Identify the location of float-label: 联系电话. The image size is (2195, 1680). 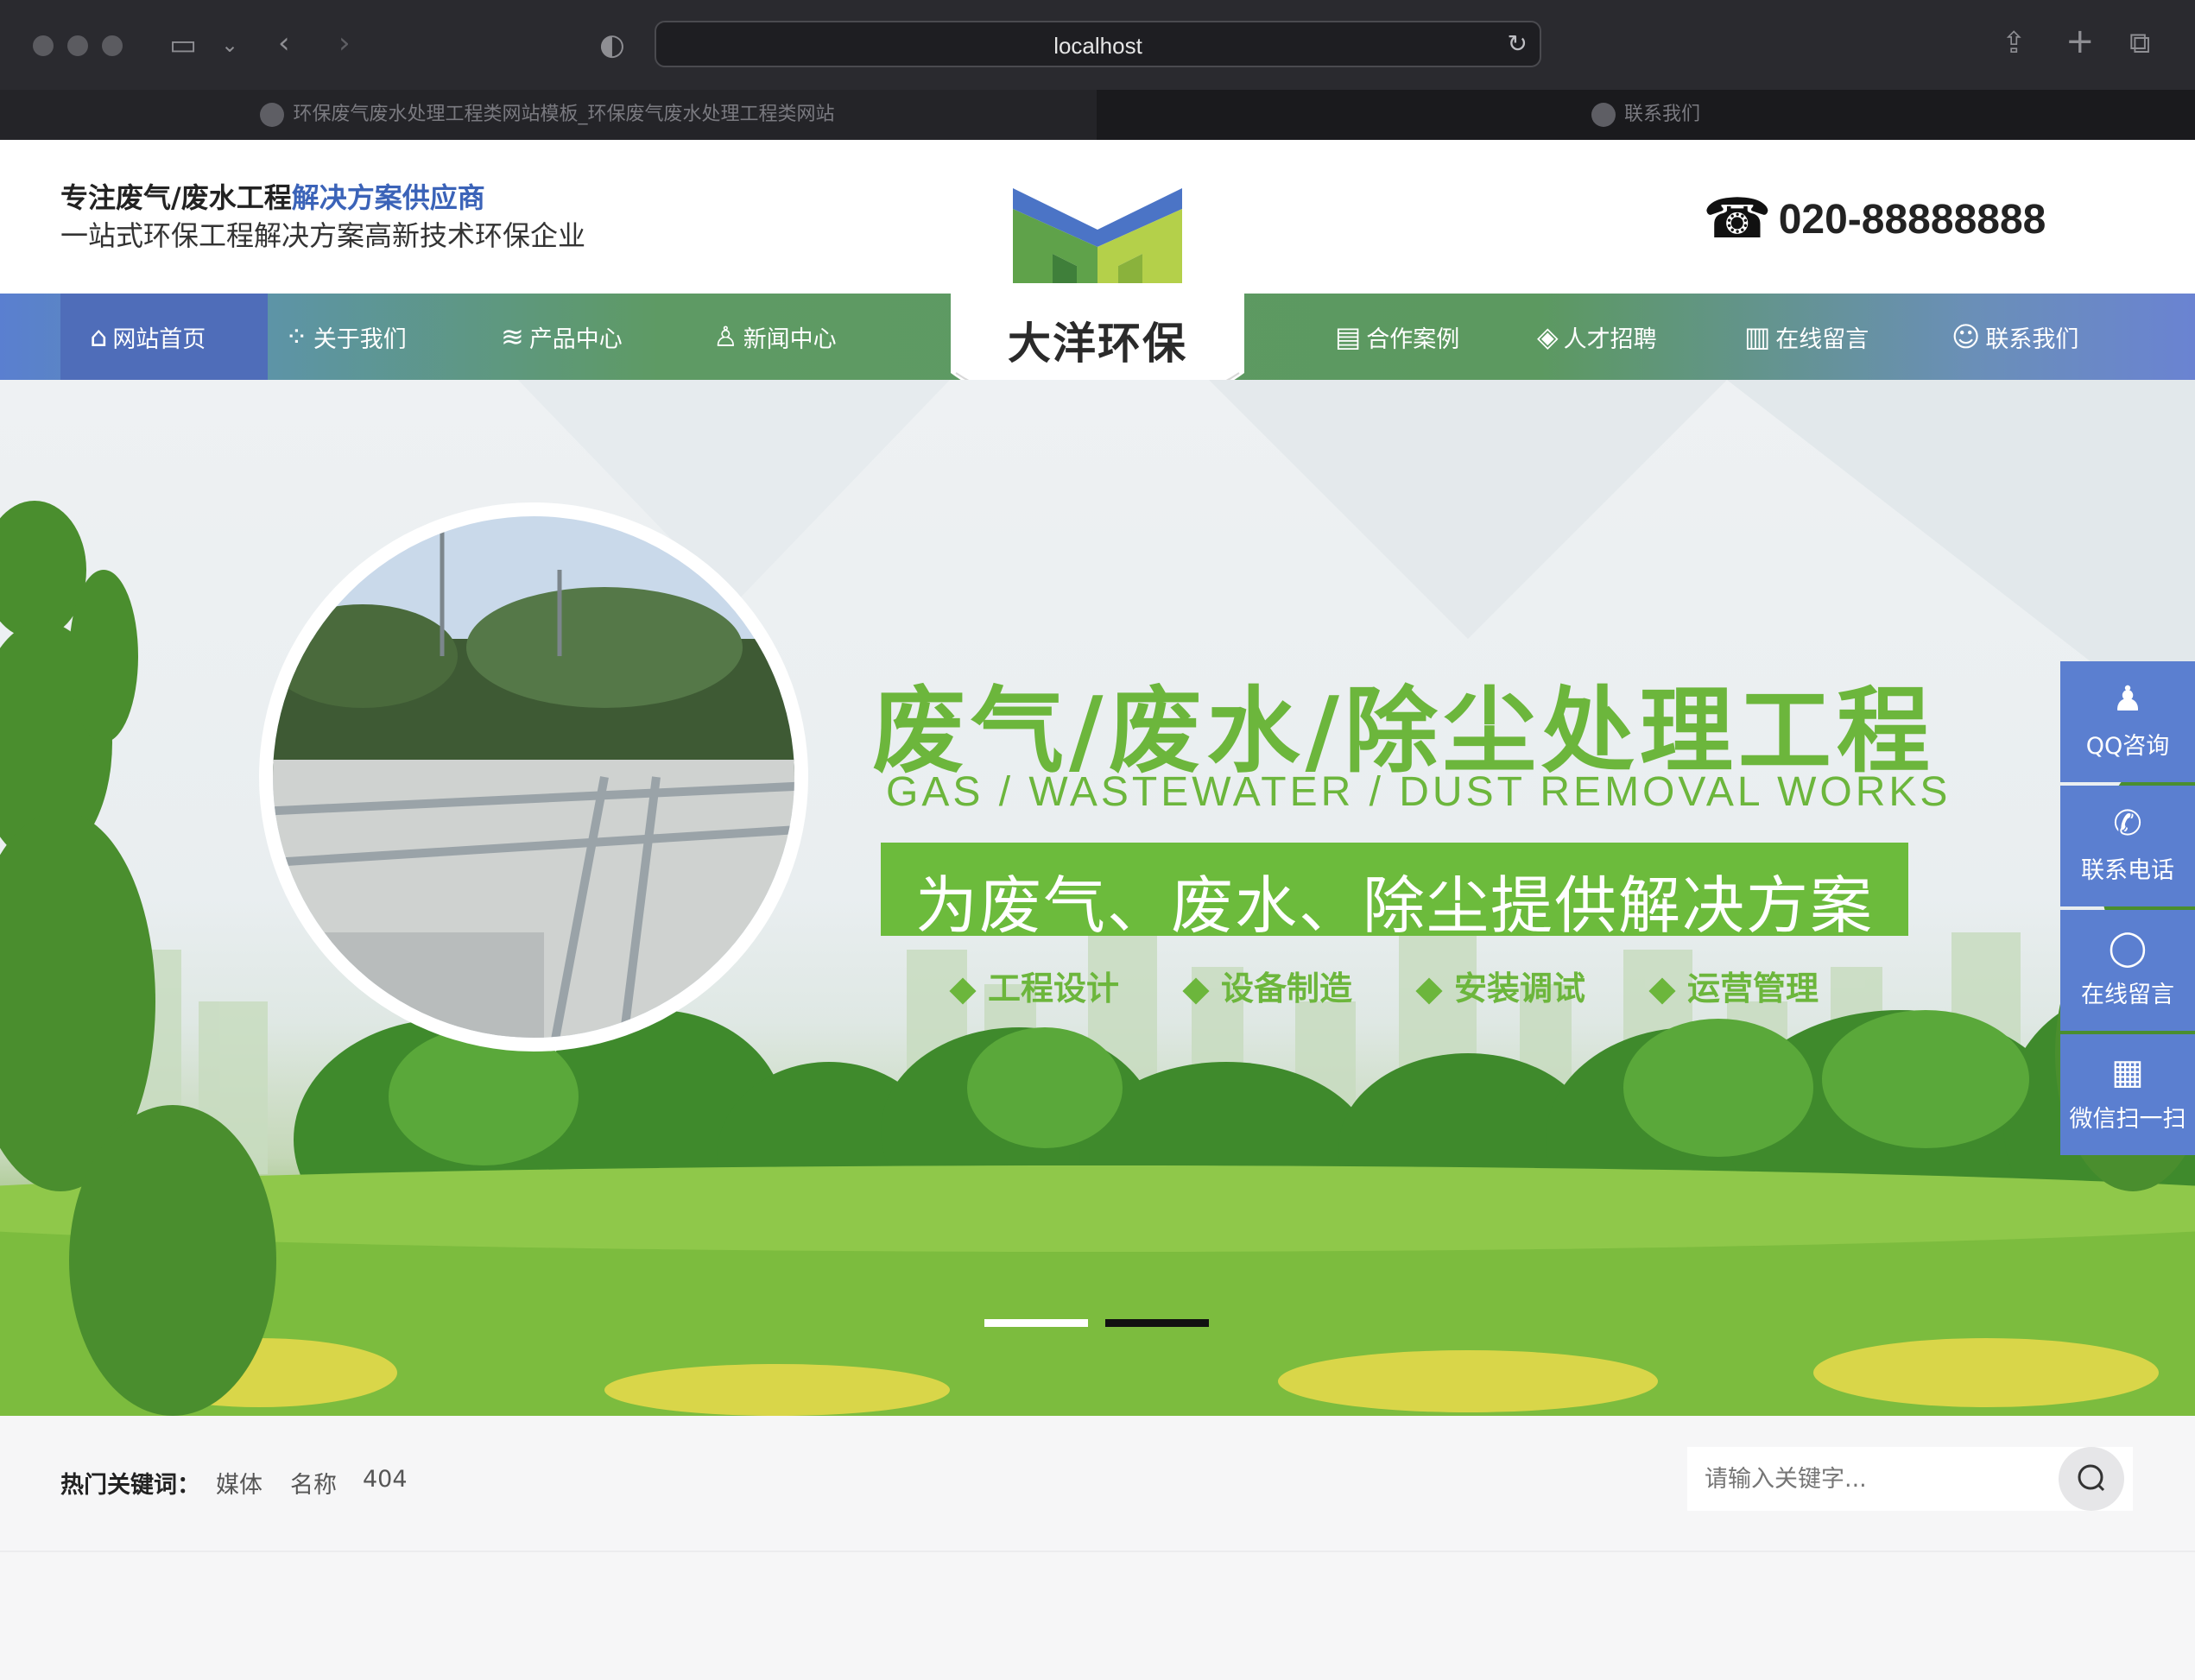
(2128, 870).